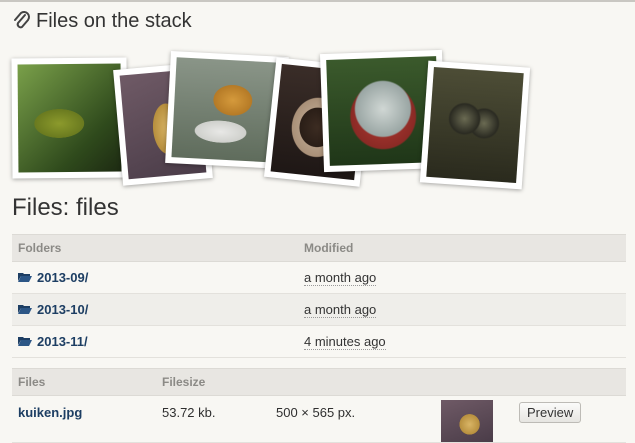  I want to click on stack-header: Files on the stack, so click(102, 21).